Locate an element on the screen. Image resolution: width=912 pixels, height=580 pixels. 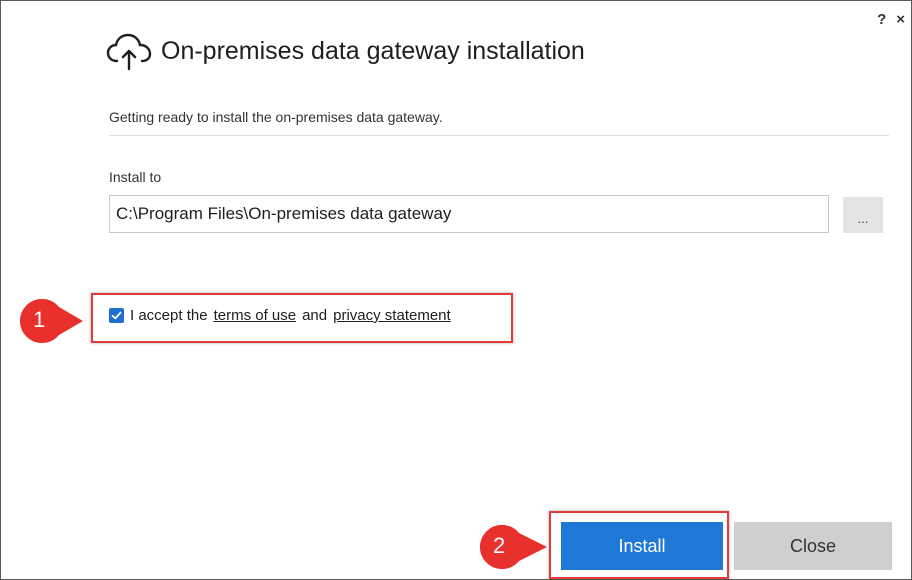
dialog-header: On-premises data gateway installation is located at coordinates (345, 51).